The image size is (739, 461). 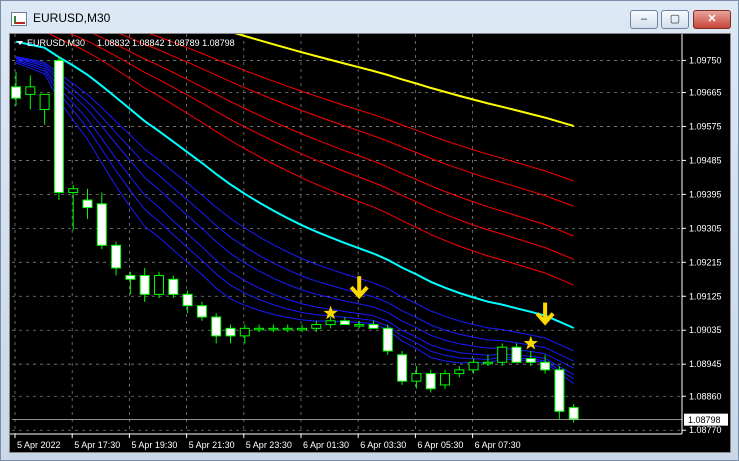 What do you see at coordinates (166, 43) in the screenshot?
I see `legend-ohlc: 1.08832 1.08842 1.08789 1.08798` at bounding box center [166, 43].